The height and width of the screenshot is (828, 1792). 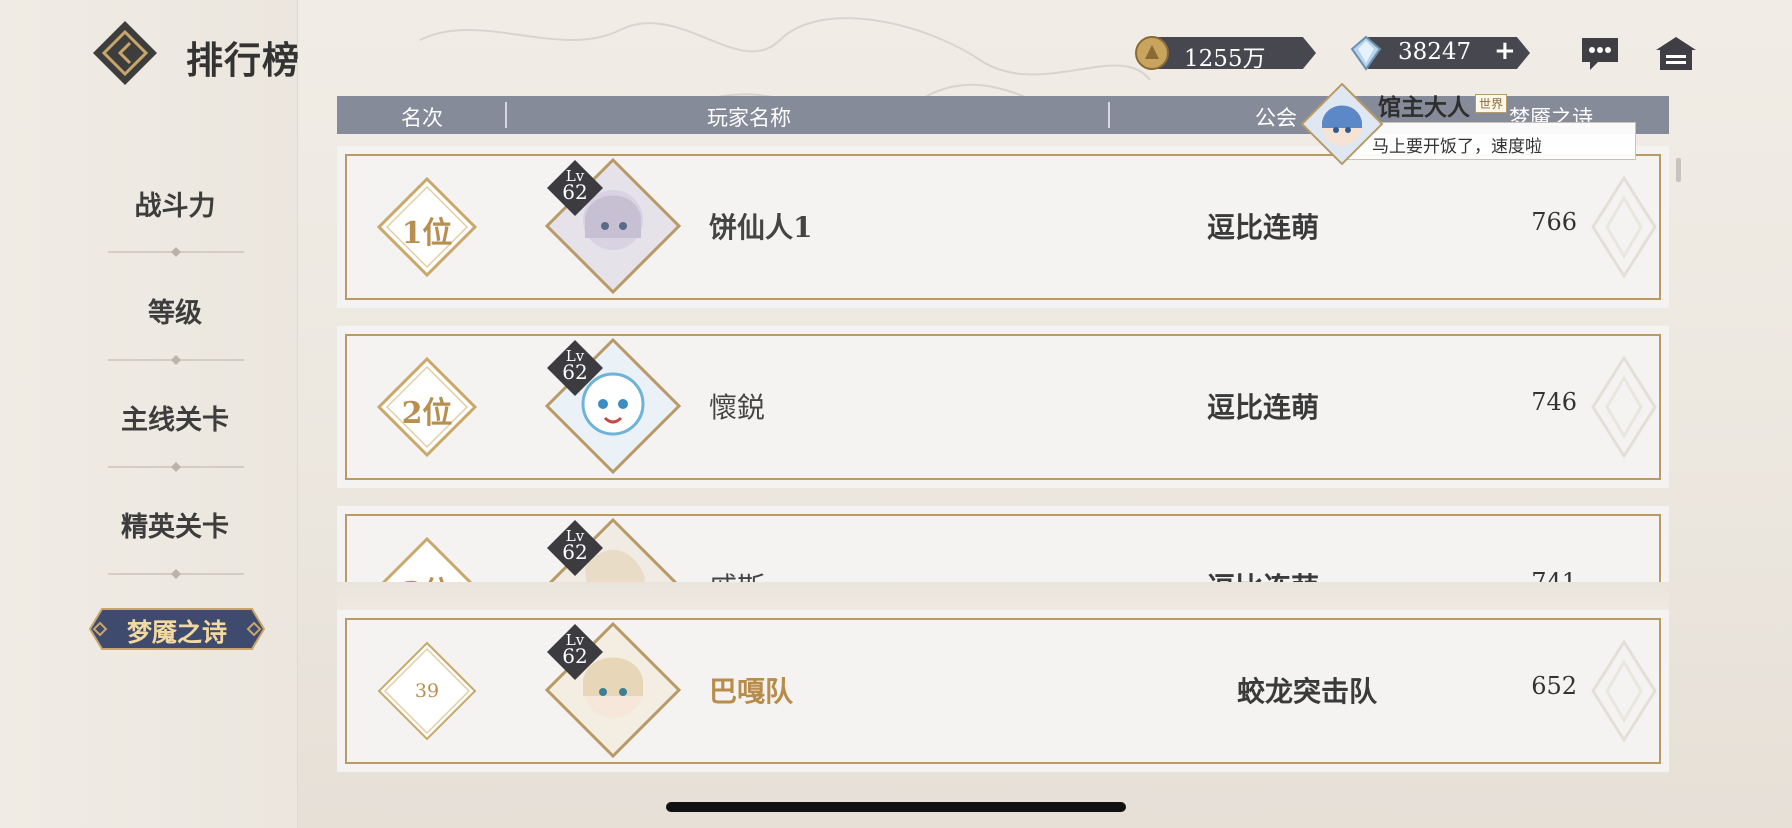 What do you see at coordinates (175, 310) in the screenshot?
I see `nav-item-level: 等级` at bounding box center [175, 310].